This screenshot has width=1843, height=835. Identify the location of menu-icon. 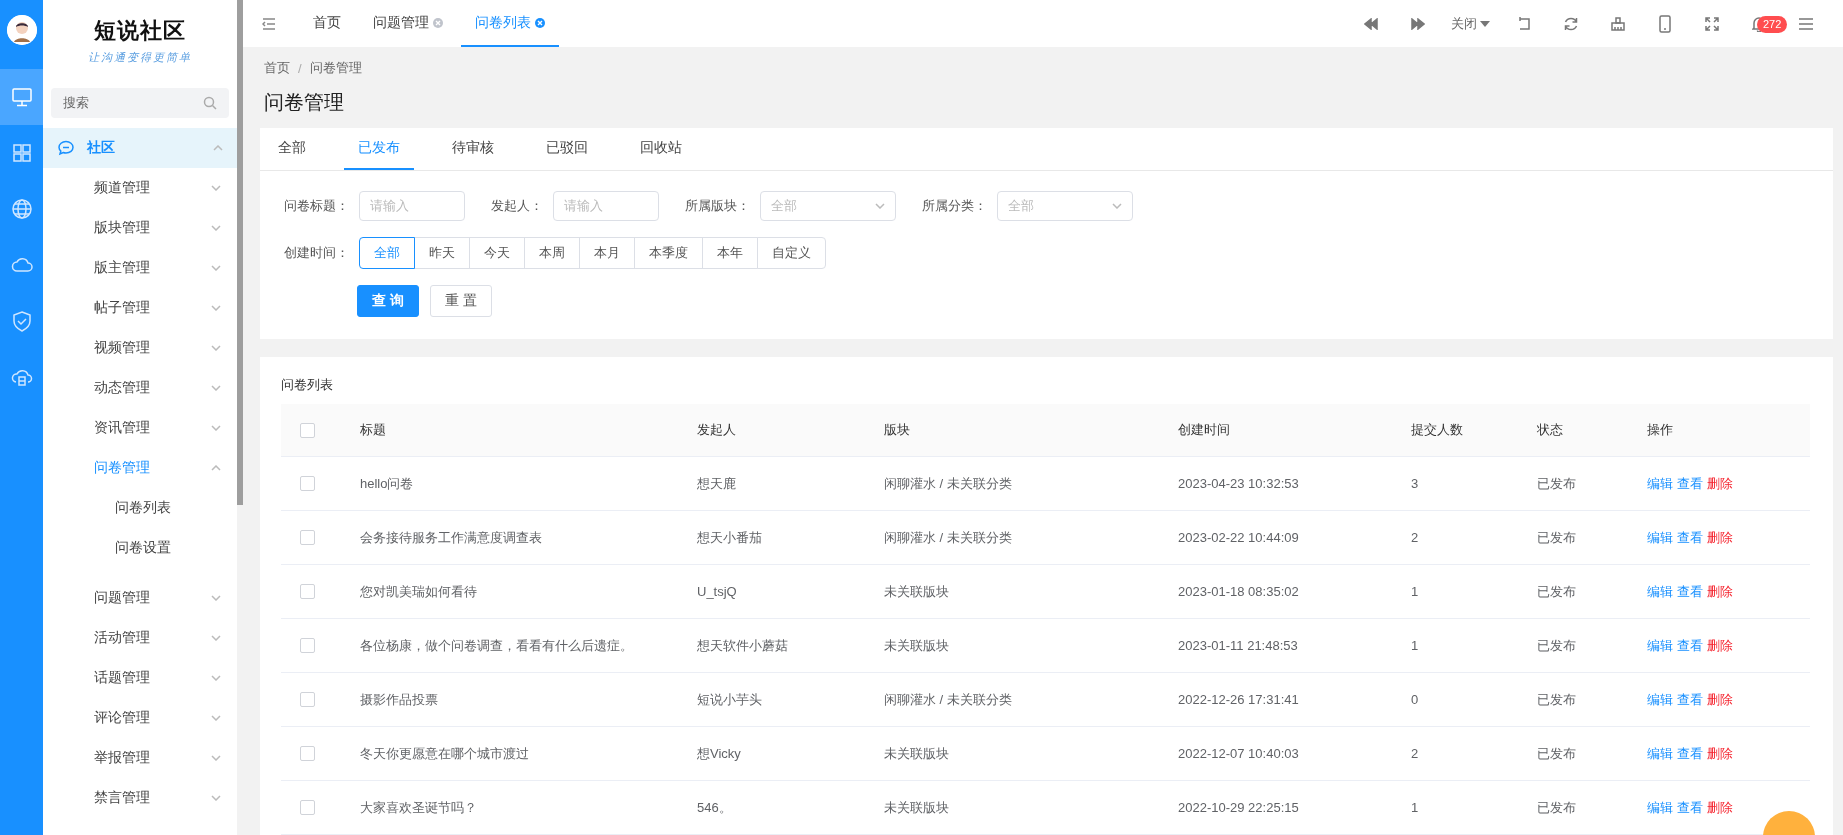
(1805, 23).